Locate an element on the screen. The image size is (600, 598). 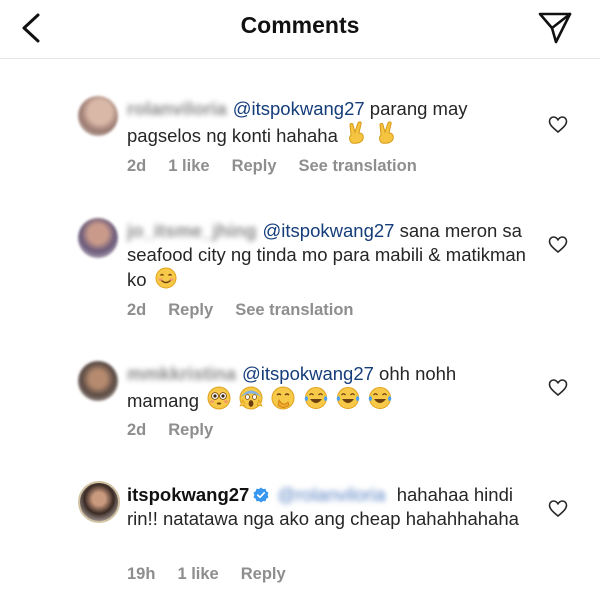
paper-plane-icon is located at coordinates (555, 27).